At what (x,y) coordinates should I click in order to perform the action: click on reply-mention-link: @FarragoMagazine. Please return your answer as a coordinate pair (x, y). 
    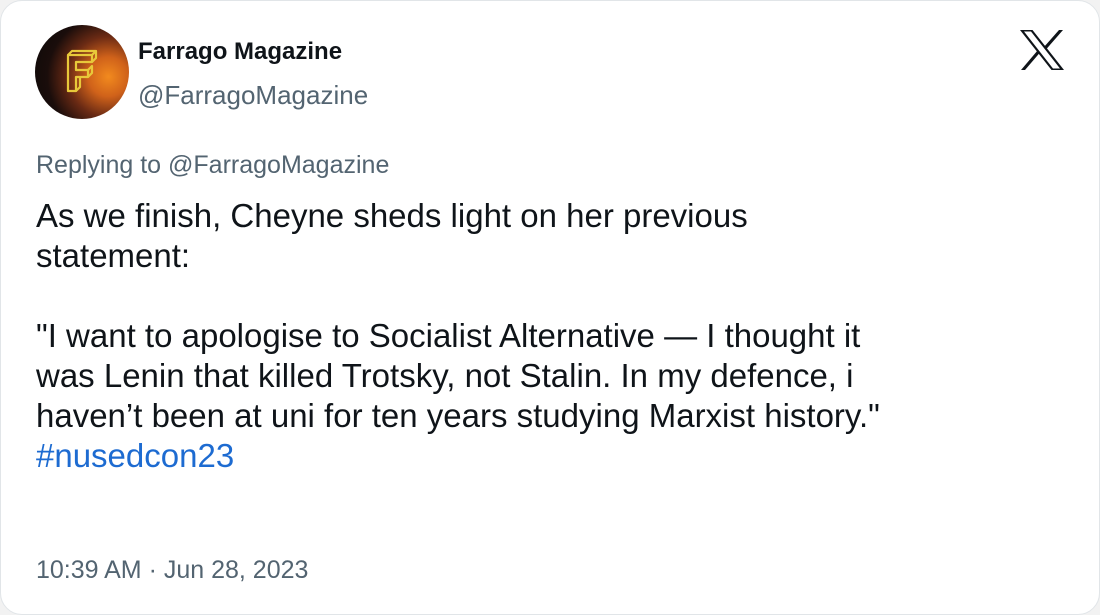
    Looking at the image, I should click on (278, 165).